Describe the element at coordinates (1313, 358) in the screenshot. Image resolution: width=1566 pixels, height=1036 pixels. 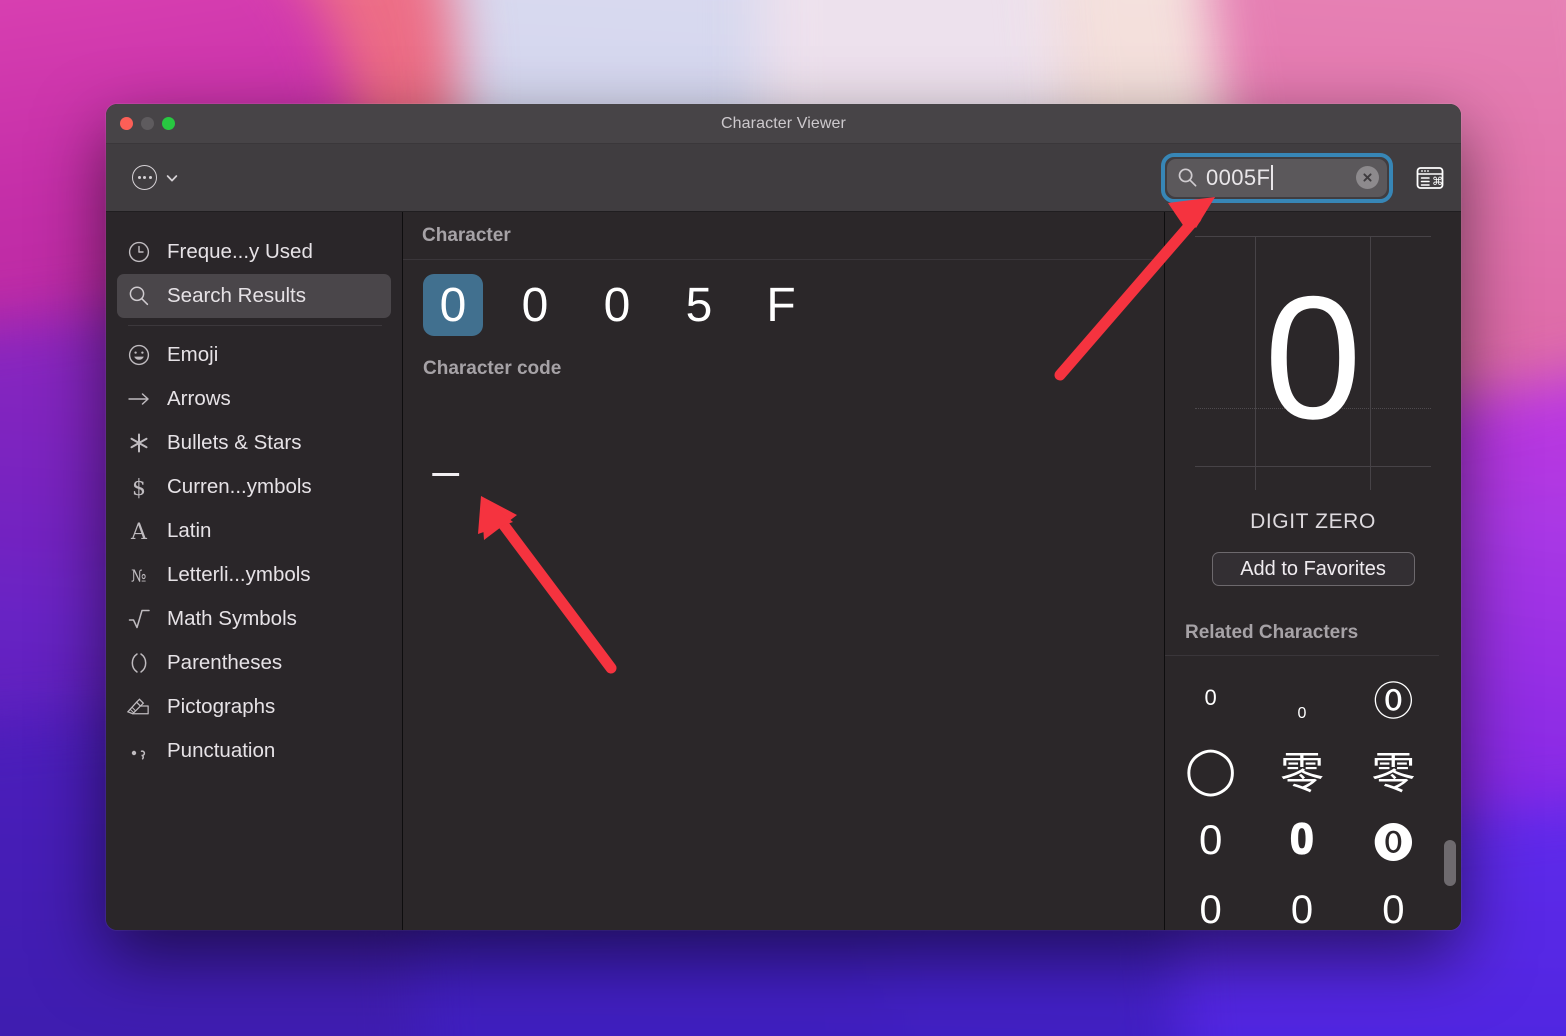
I see `preview-glyph: 0` at that location.